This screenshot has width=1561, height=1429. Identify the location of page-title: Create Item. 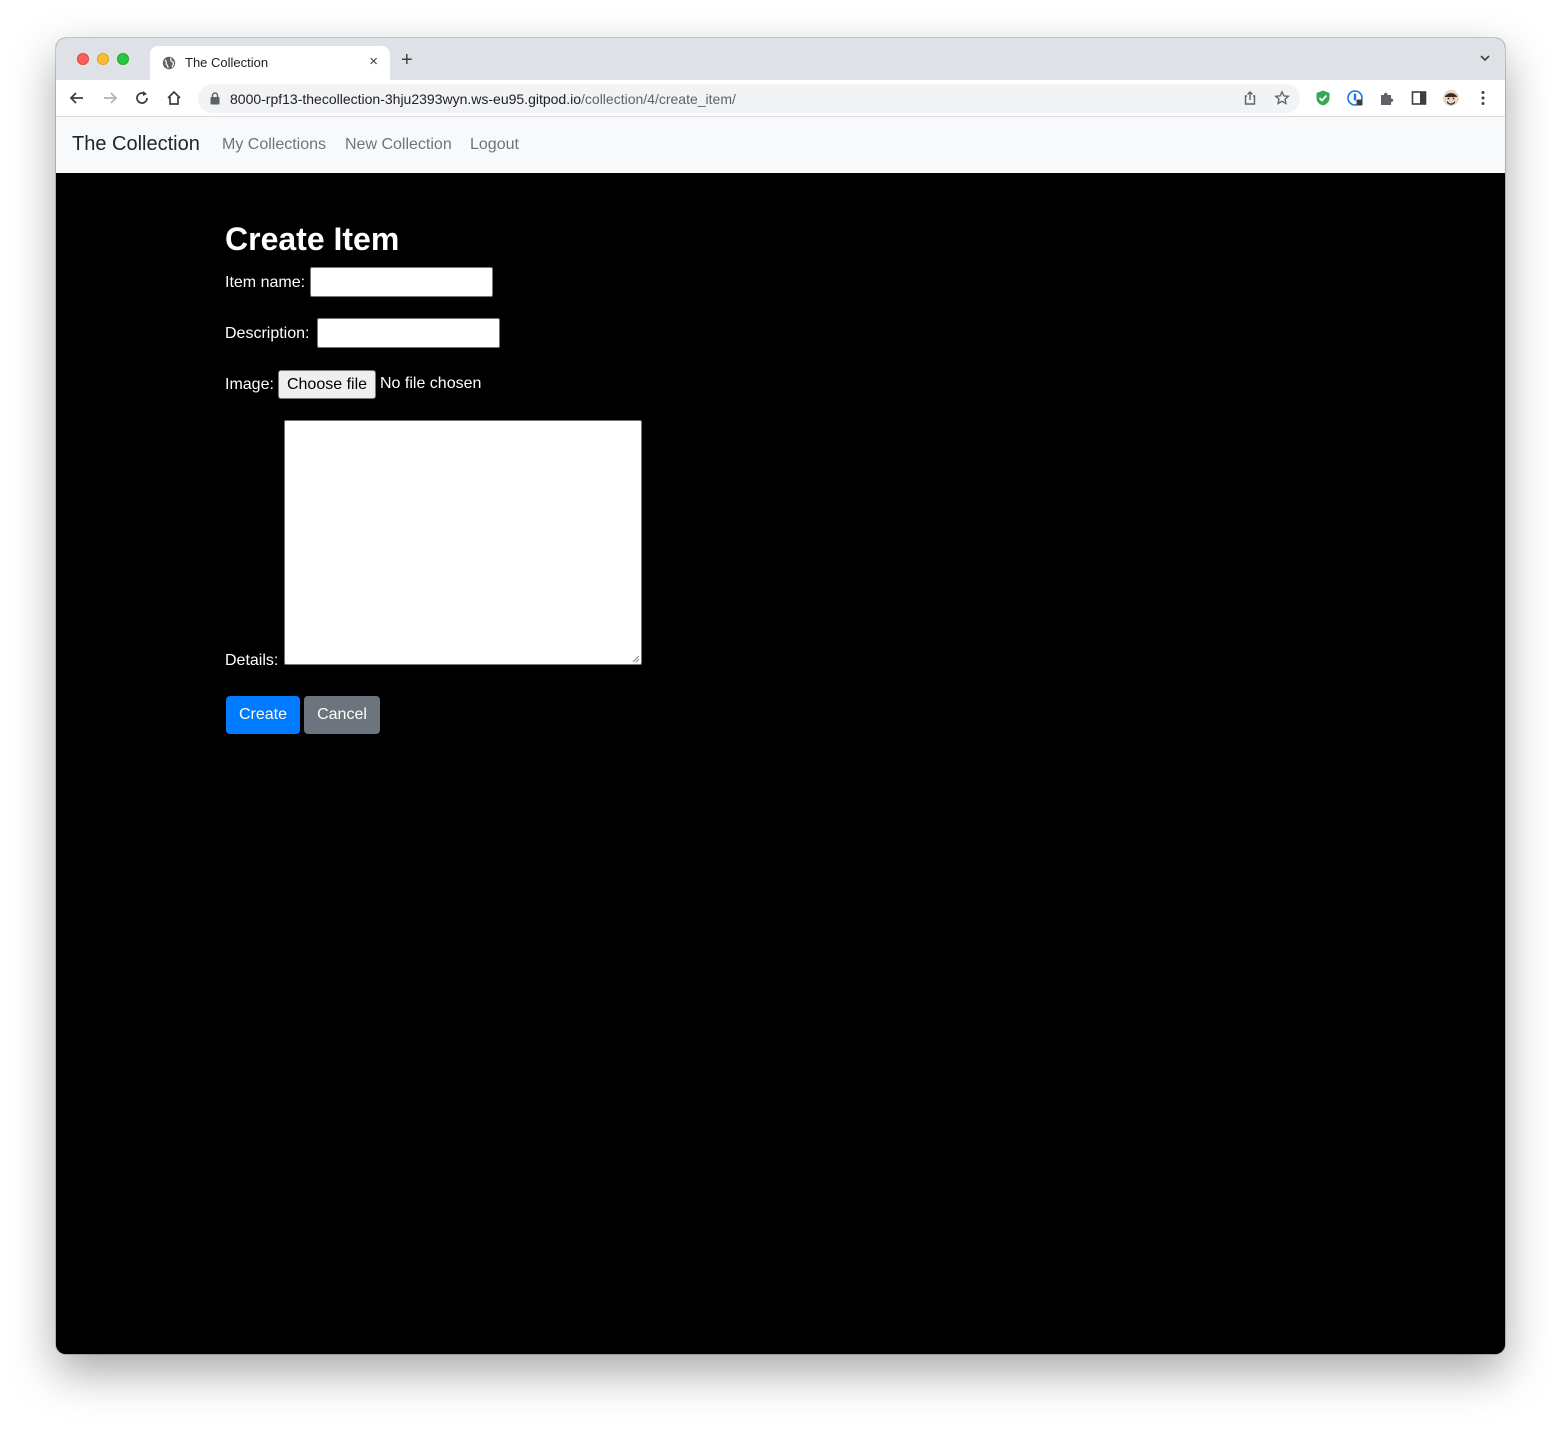
(312, 239).